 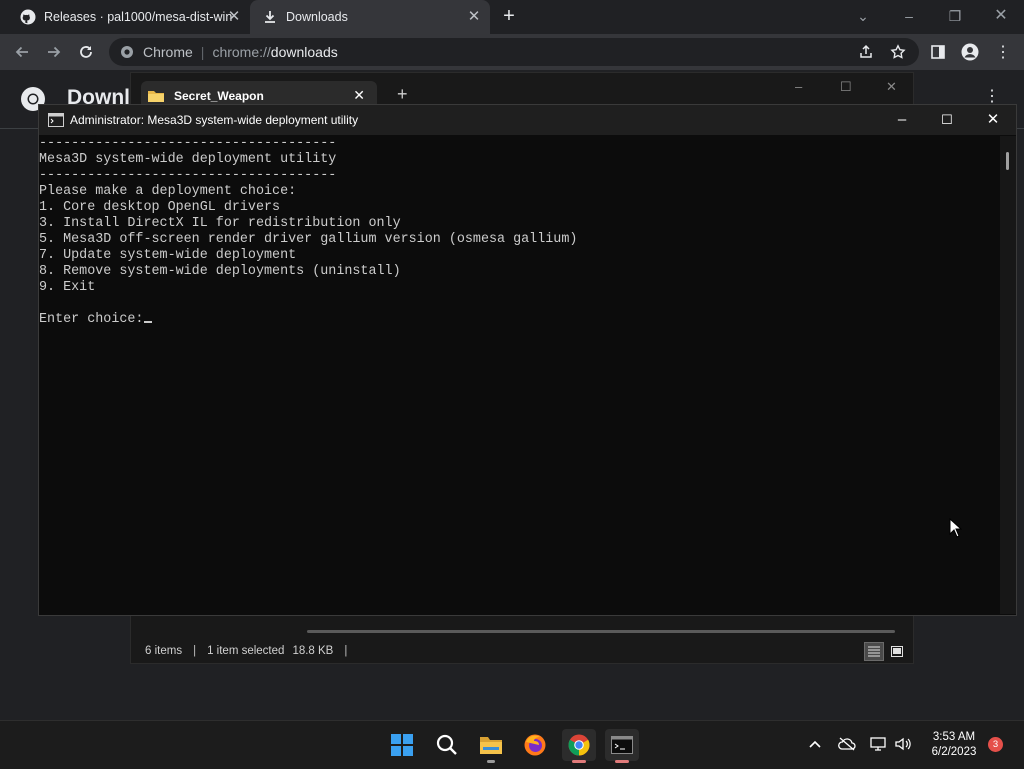 I want to click on tab-releases: Releases · pal1000/mesa-dist-win ✕, so click(x=125, y=17).